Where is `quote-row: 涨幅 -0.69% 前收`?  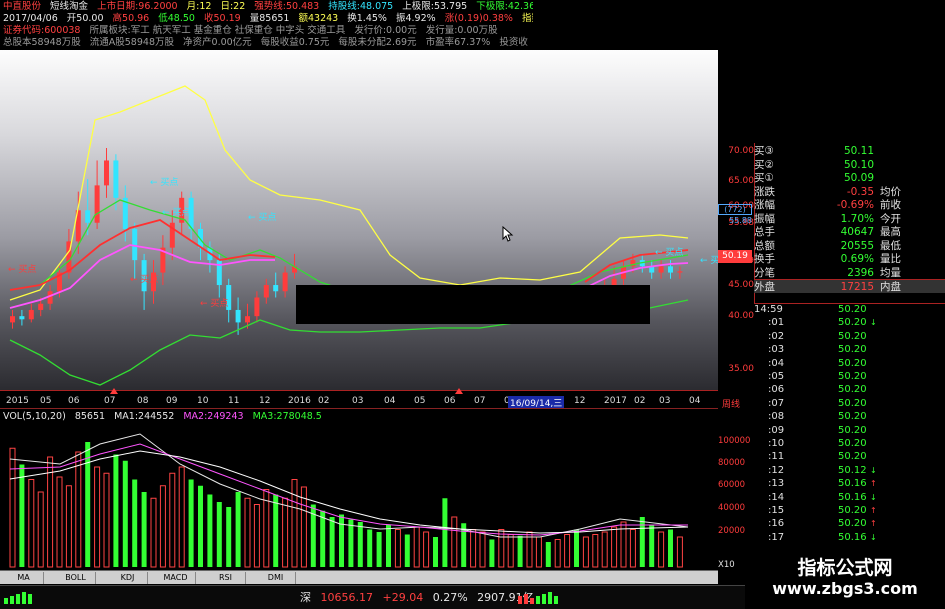
quote-row: 涨幅 -0.69% 前收 is located at coordinates (849, 205).